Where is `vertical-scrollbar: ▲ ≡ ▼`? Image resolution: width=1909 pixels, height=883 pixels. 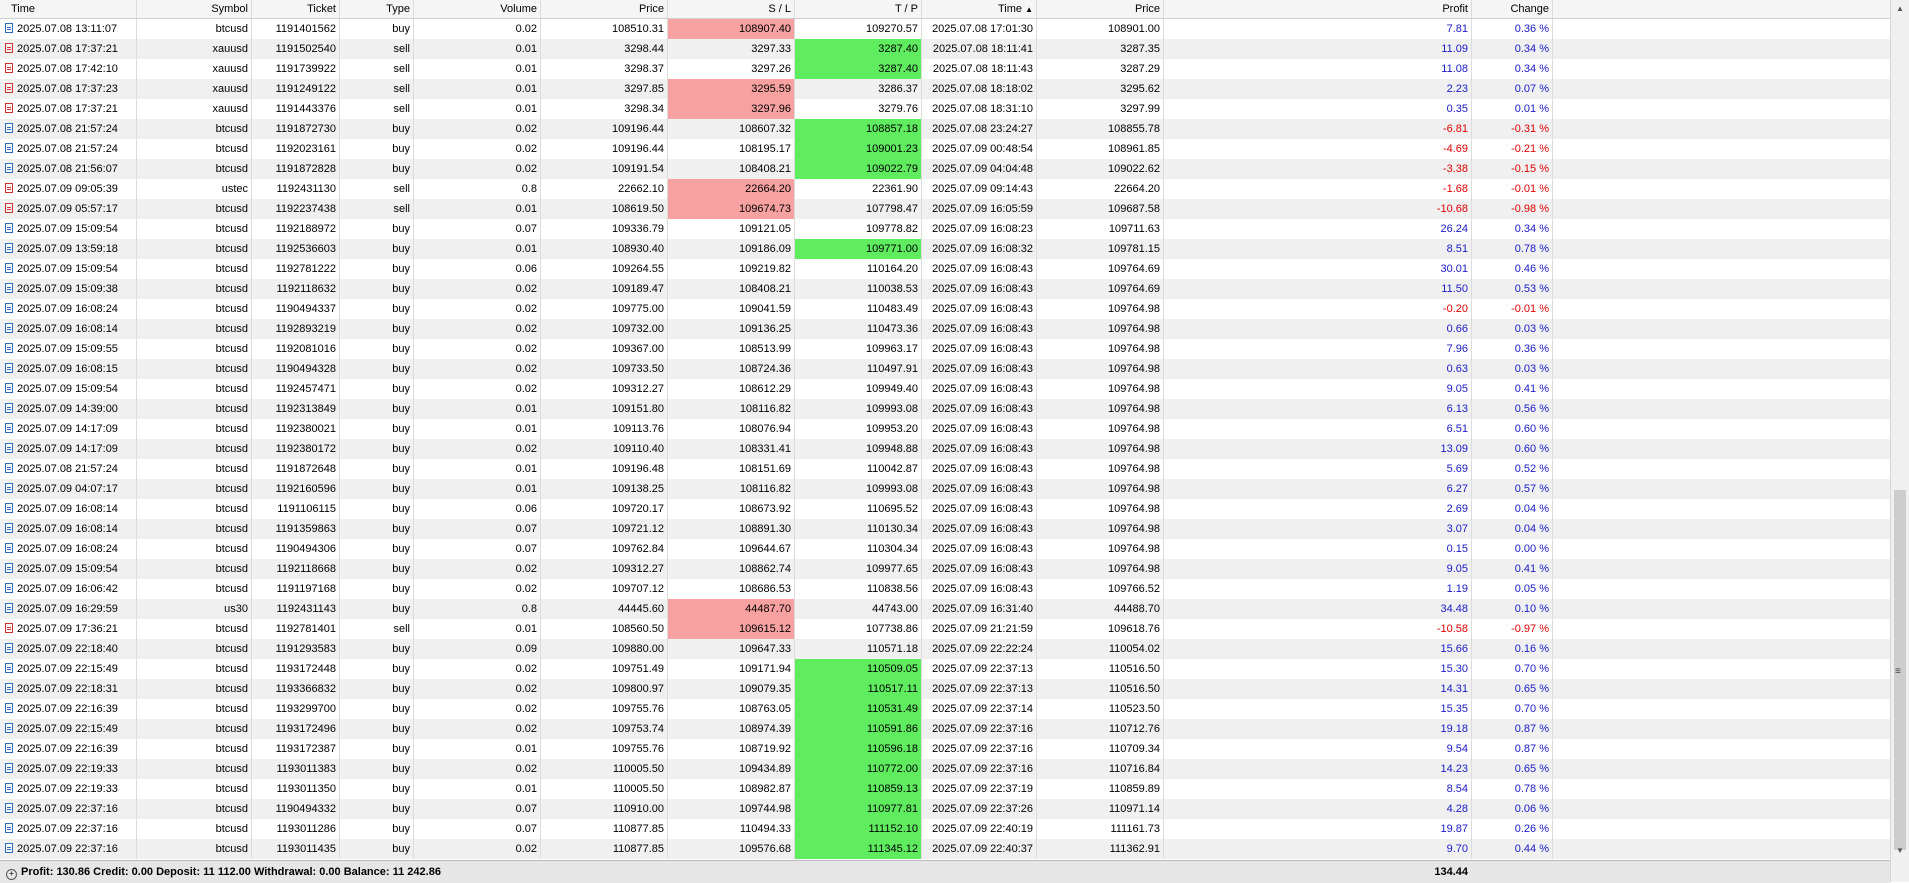 vertical-scrollbar: ▲ ≡ ▼ is located at coordinates (1899, 441).